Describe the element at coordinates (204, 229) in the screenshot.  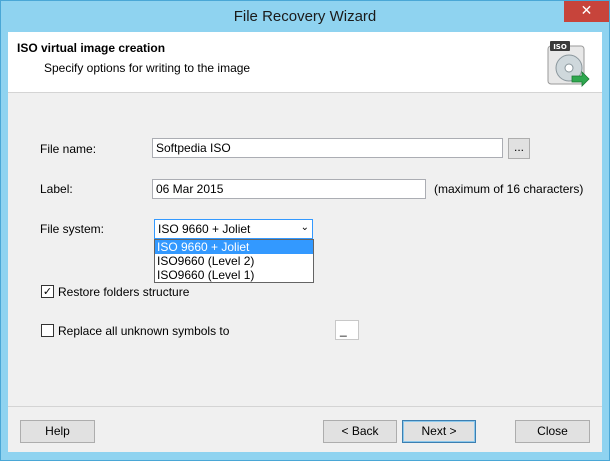
I see `file-system-selected-value: ISO 9660 + Joliet` at that location.